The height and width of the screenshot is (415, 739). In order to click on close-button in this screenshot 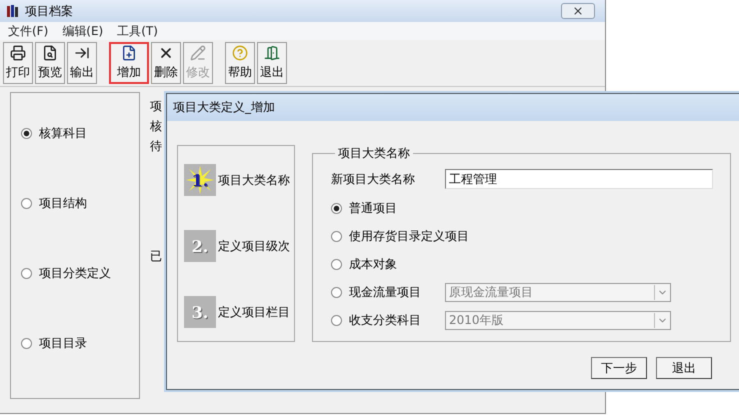, I will do `click(578, 11)`.